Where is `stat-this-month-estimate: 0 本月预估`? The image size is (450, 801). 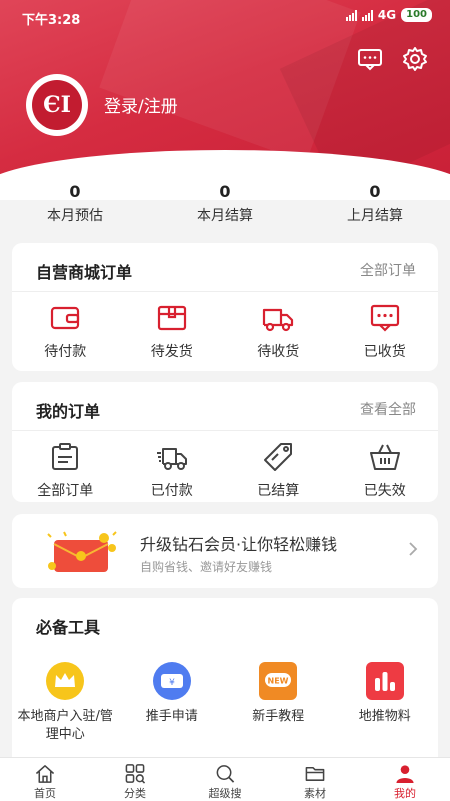
stat-this-month-estimate: 0 本月预估 is located at coordinates (75, 201).